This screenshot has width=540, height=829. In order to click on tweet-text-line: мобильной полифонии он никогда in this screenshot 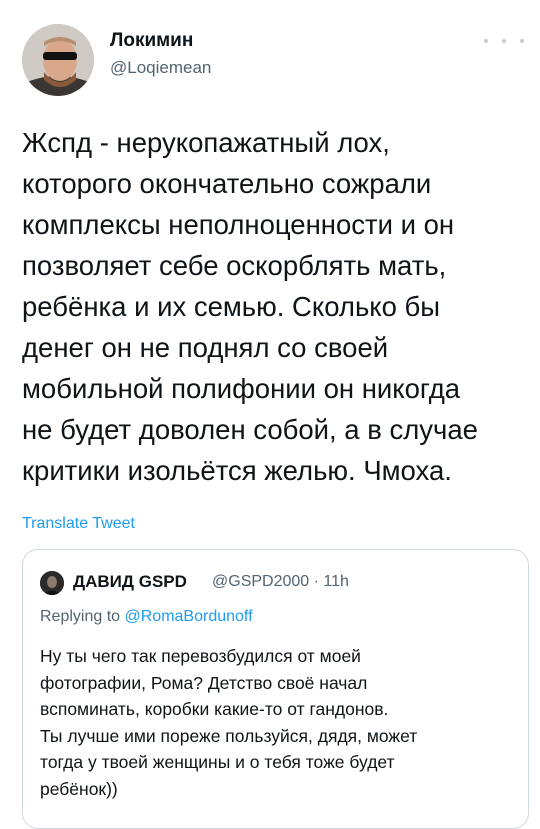, I will do `click(241, 388)`.